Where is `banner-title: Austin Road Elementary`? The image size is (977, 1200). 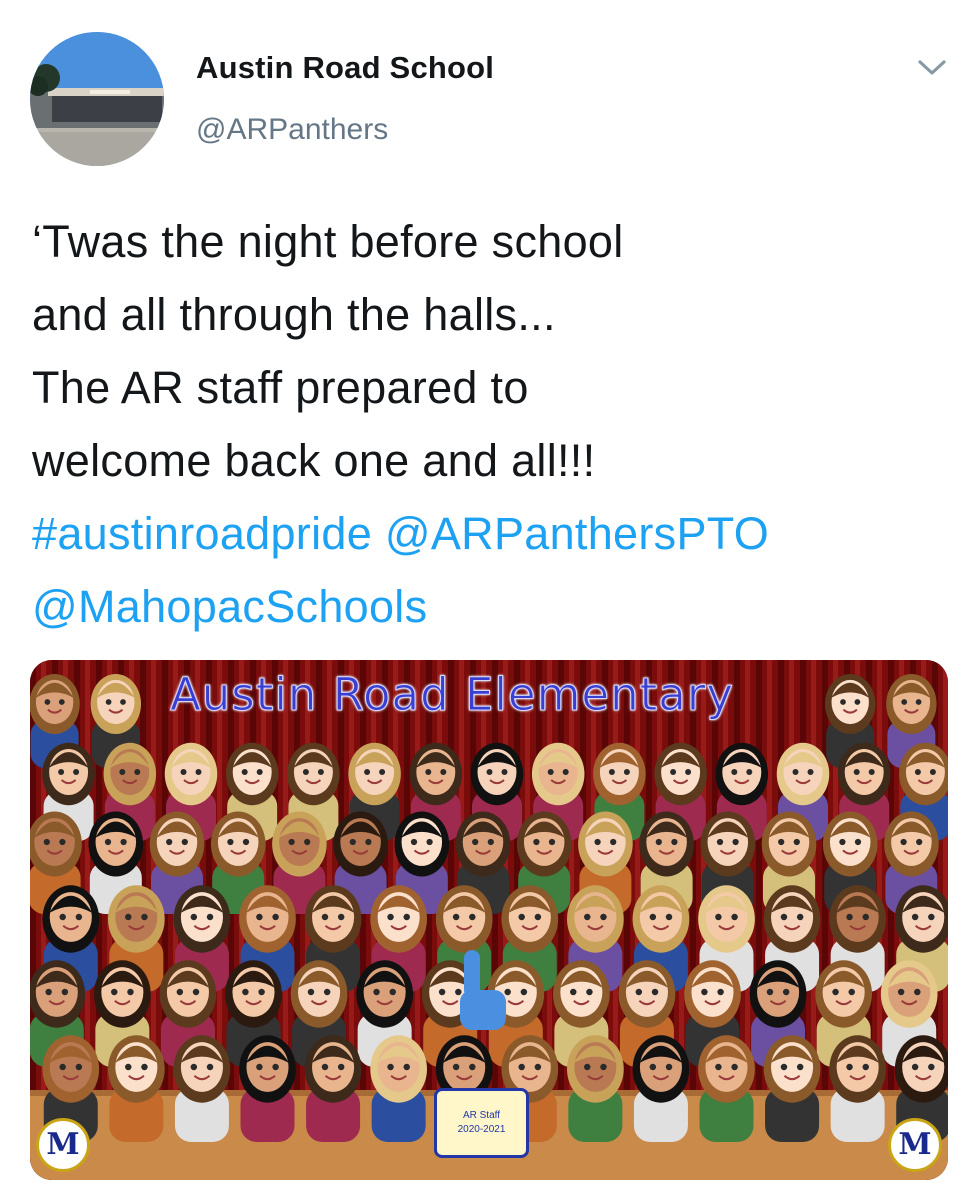
banner-title: Austin Road Elementary is located at coordinates (452, 695).